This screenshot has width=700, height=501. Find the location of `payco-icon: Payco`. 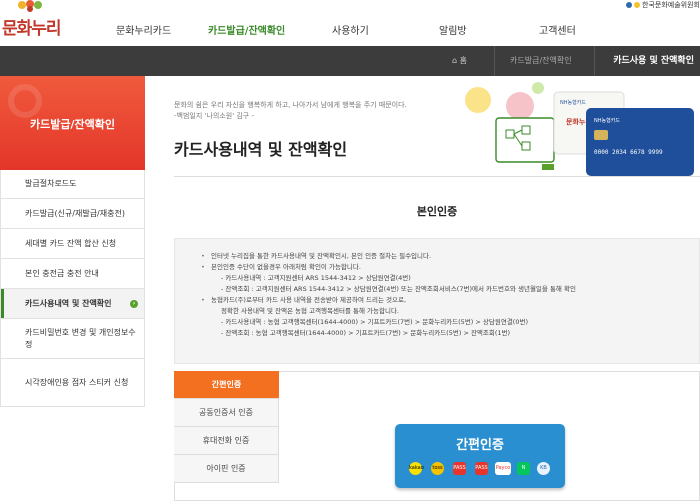

payco-icon: Payco is located at coordinates (503, 468).